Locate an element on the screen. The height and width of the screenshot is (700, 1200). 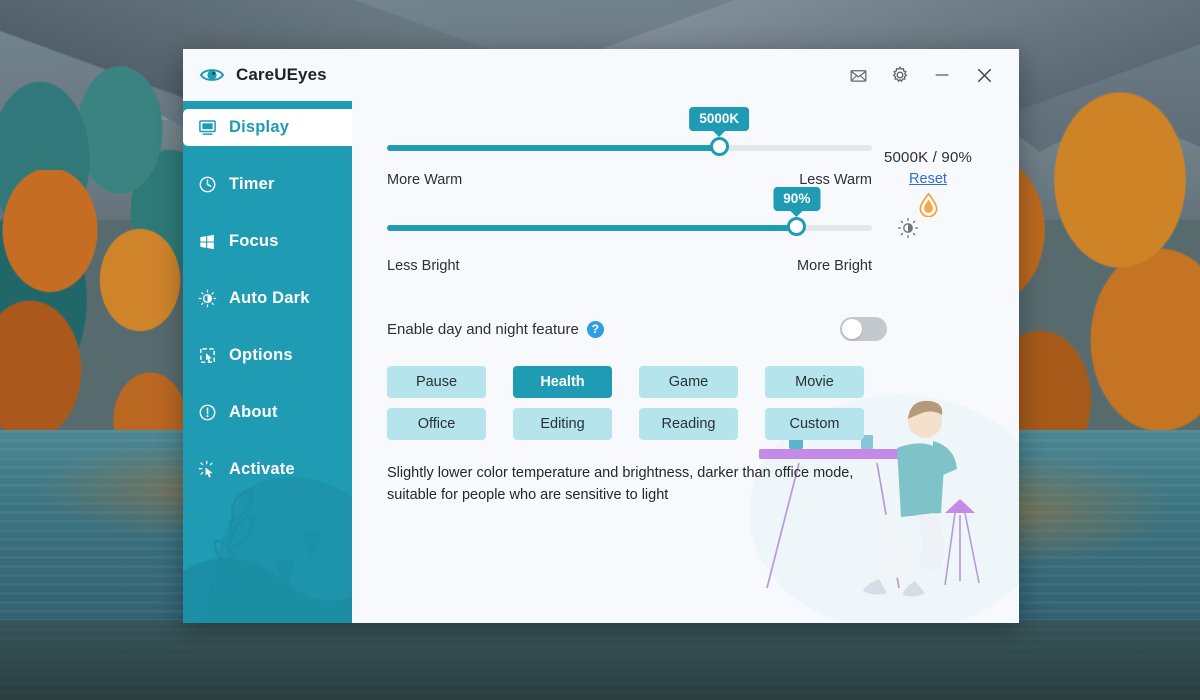
sidebar-item-display: Display is located at coordinates (267, 127).